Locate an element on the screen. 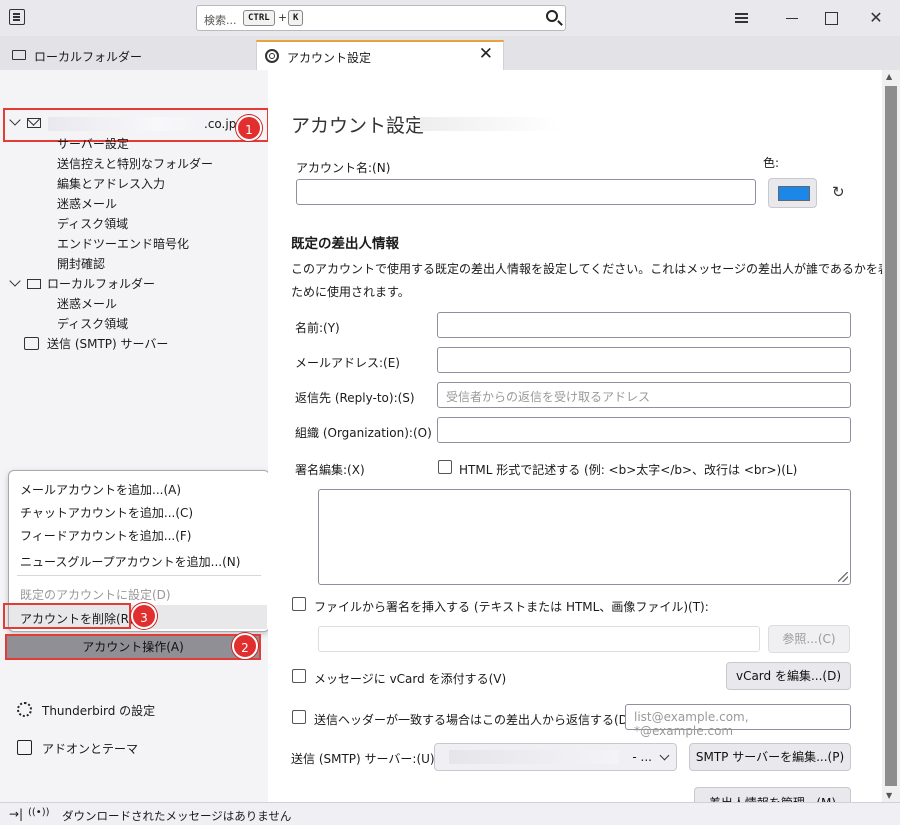  organization-input is located at coordinates (644, 430).